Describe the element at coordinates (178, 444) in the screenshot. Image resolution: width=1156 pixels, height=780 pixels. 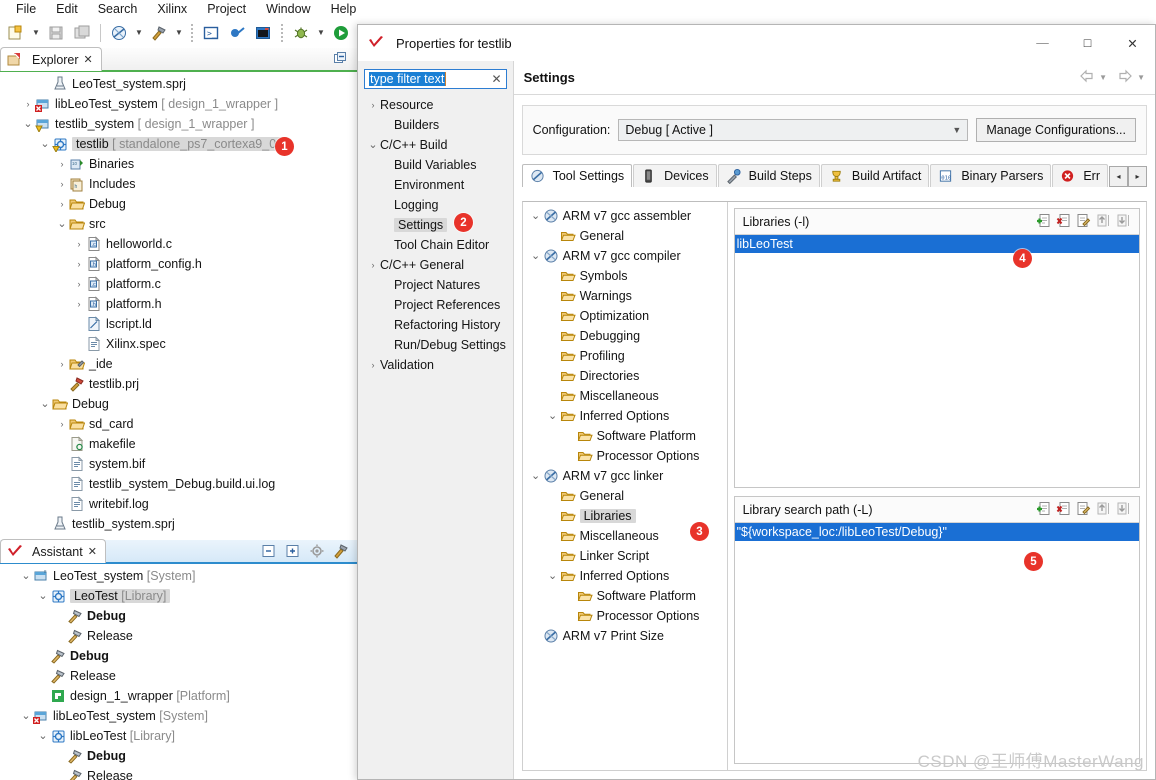
I see `explorer-tree-row: makefile` at that location.